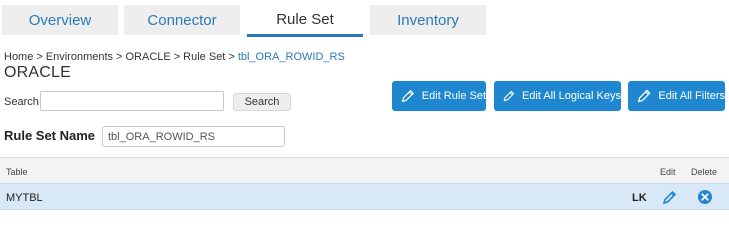  I want to click on tab-connector: Connector, so click(182, 20).